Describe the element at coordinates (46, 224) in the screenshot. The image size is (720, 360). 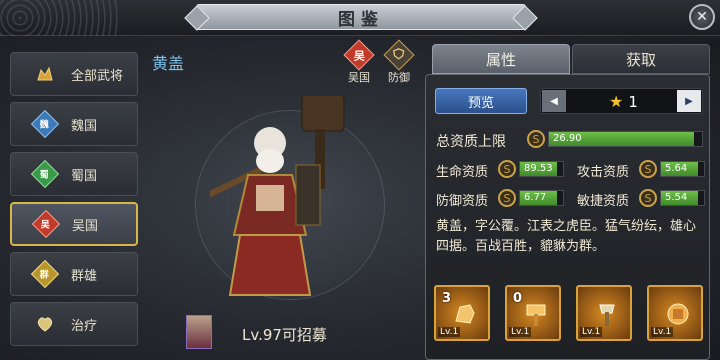
I see `wu-emblem-icon: 吴` at that location.